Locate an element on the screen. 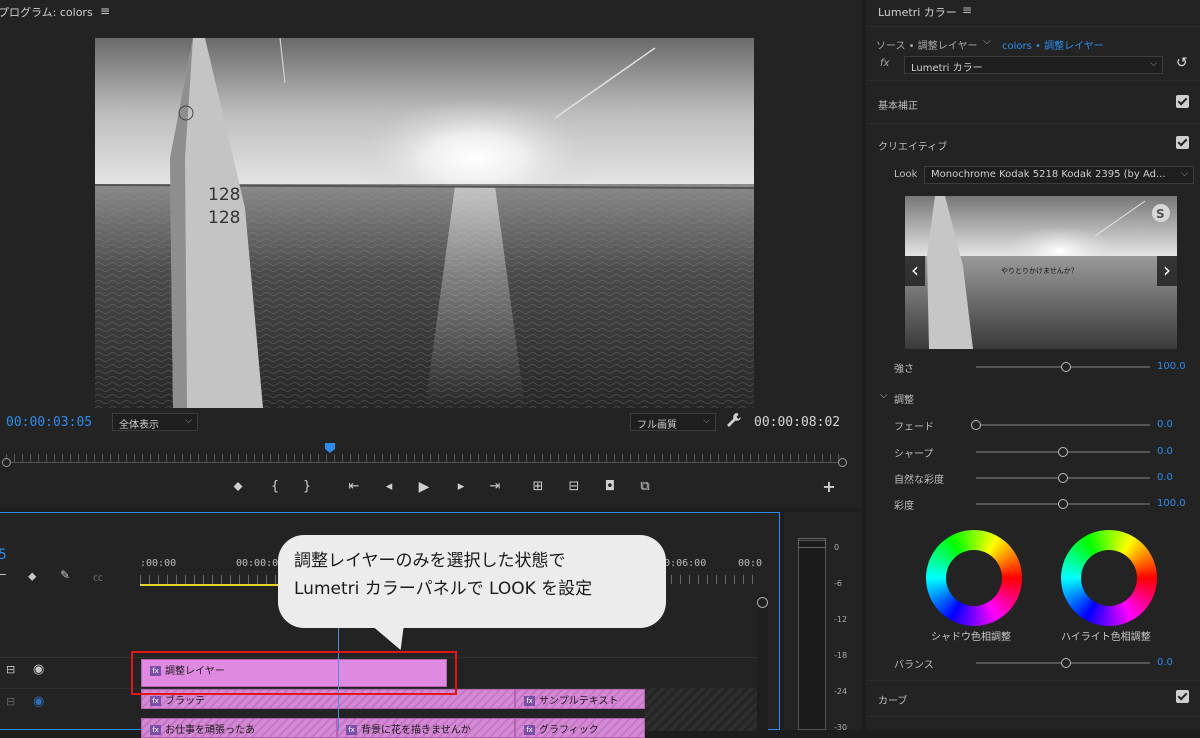 The width and height of the screenshot is (1200, 738). fit-dropdown-value: 全体表示 is located at coordinates (139, 425).